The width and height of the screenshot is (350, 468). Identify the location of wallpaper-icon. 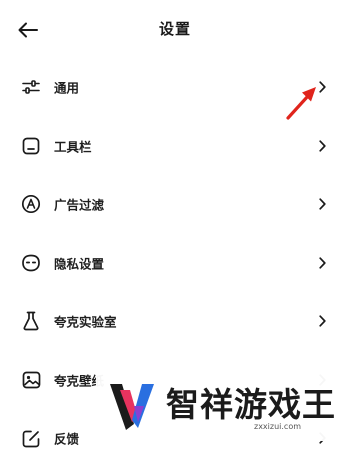
(31, 380).